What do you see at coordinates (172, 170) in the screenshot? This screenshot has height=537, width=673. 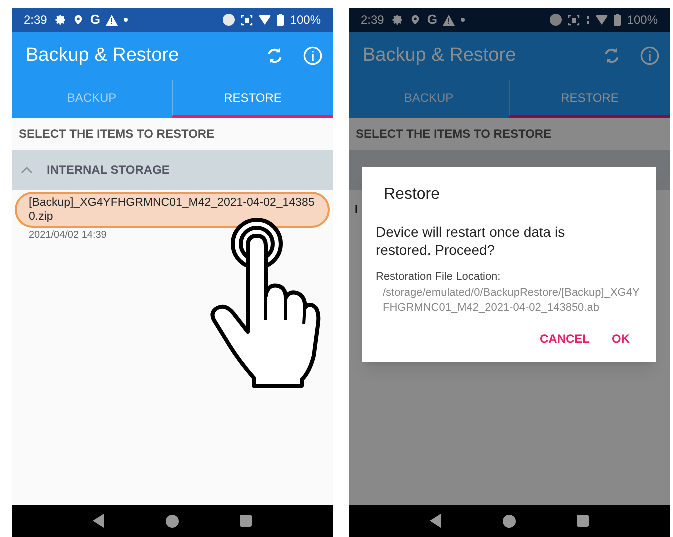 I see `group-header: INTERNAL STORAGE` at bounding box center [172, 170].